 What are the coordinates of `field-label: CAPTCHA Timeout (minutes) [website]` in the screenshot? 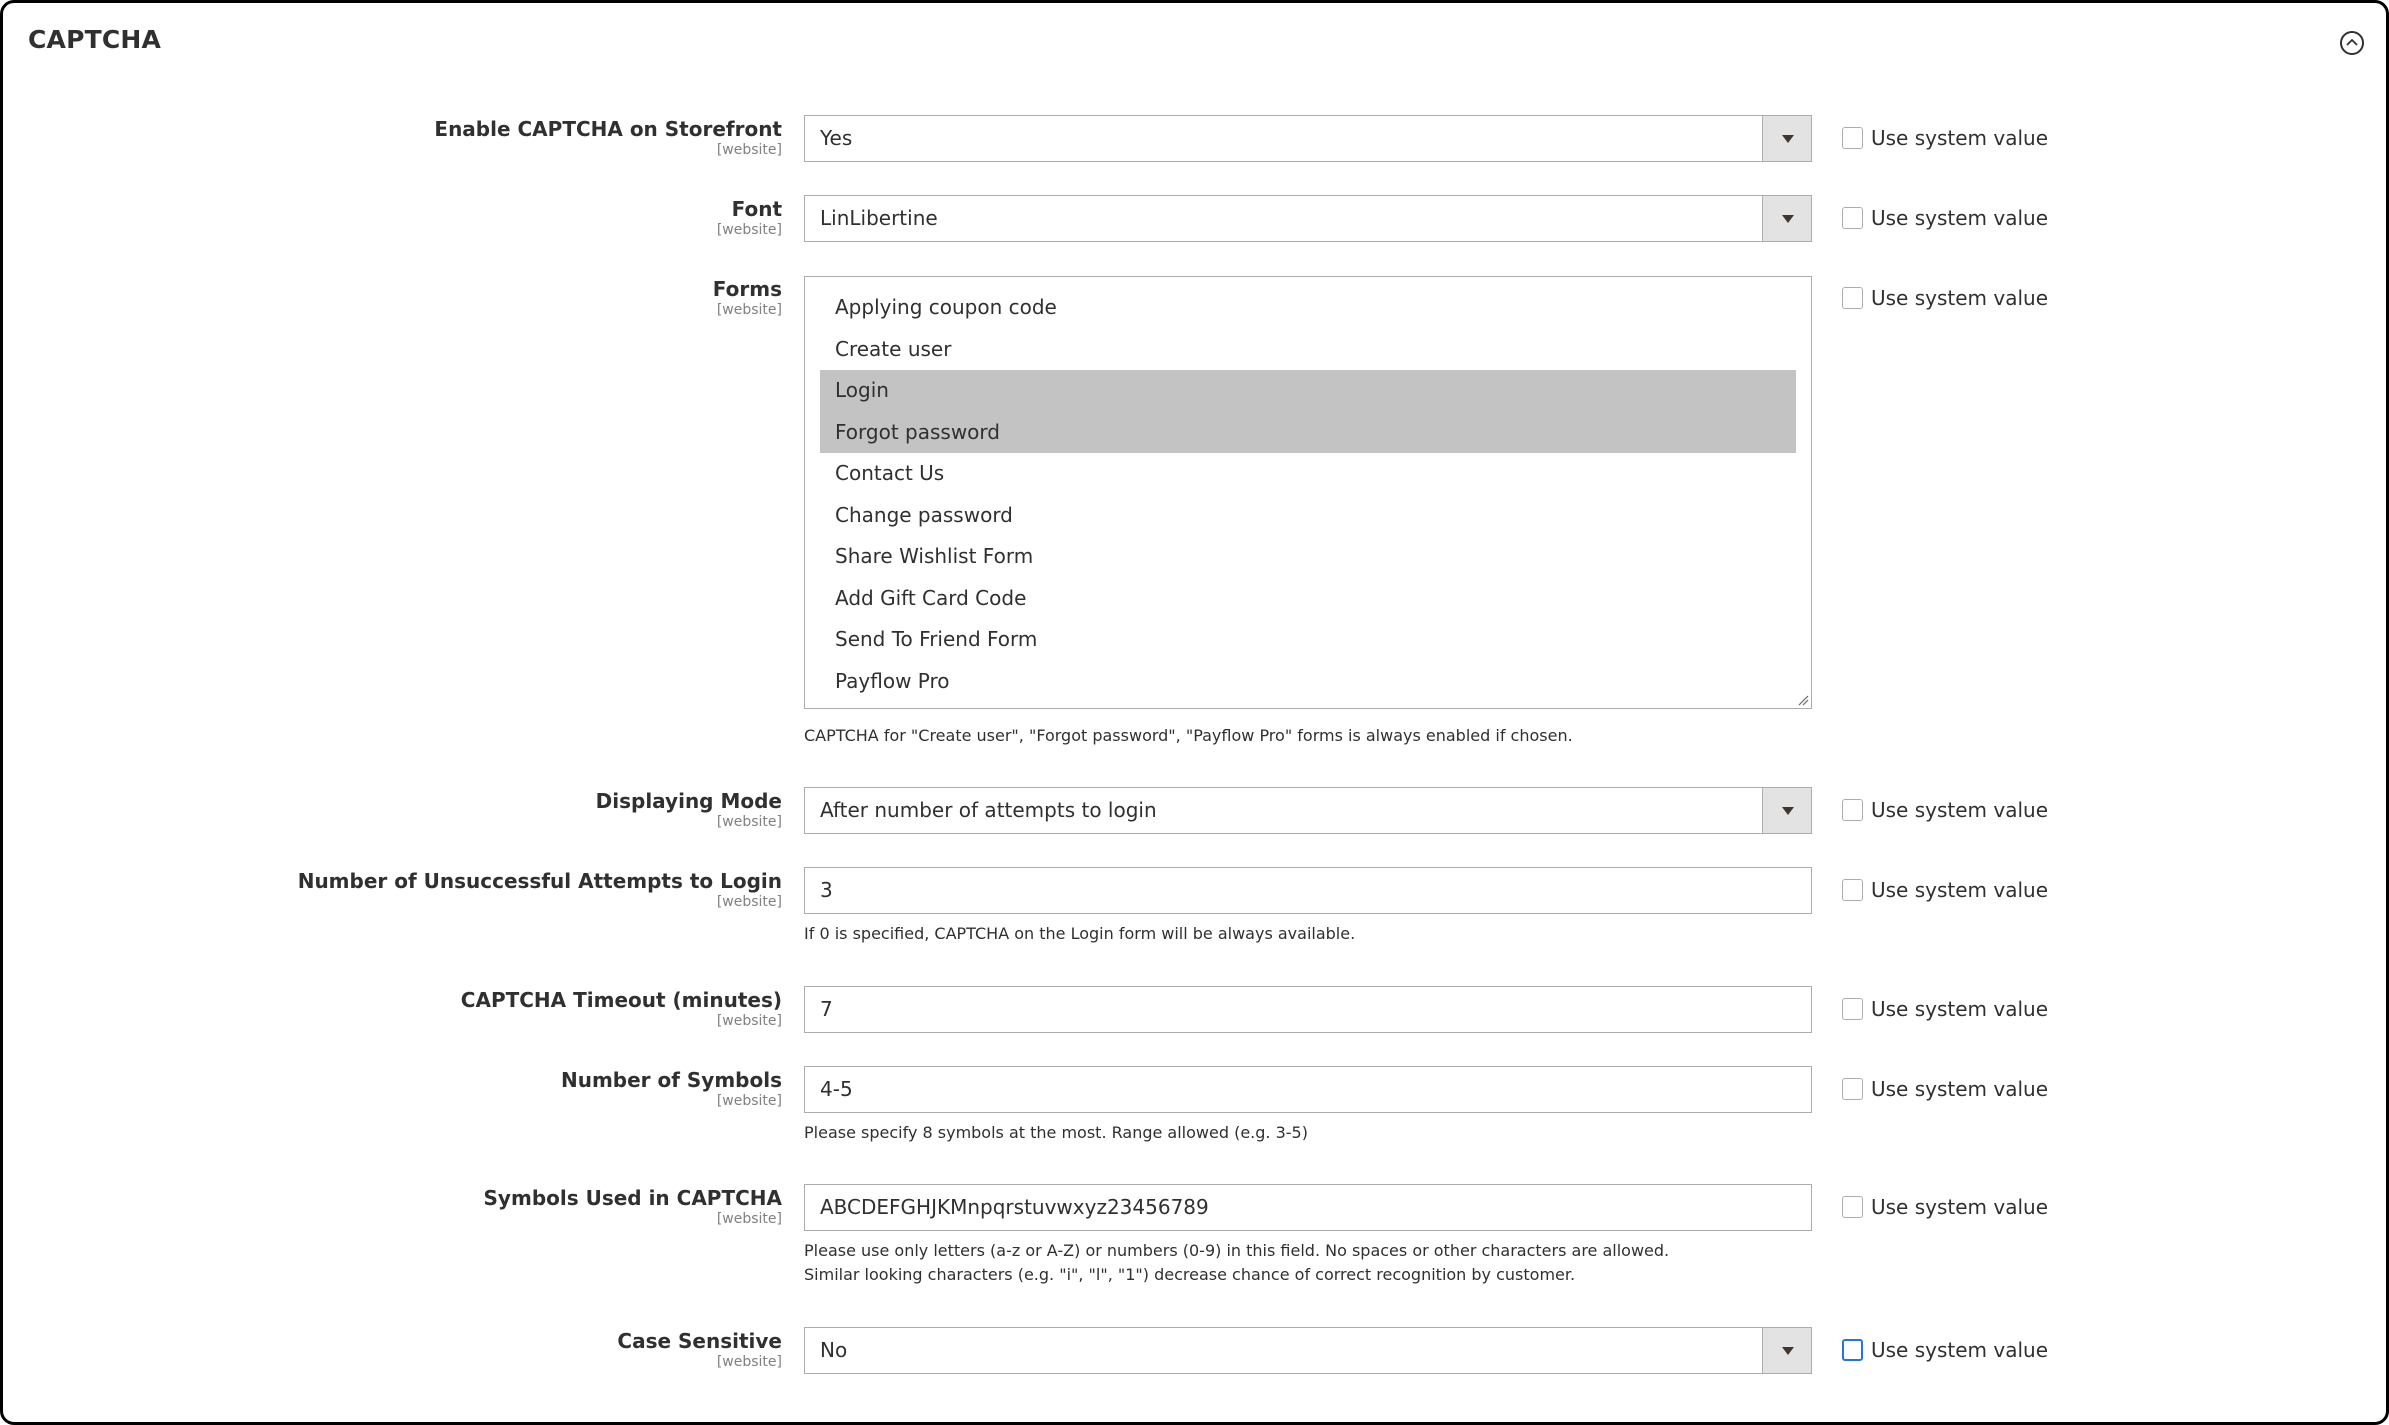 It's located at (621, 1009).